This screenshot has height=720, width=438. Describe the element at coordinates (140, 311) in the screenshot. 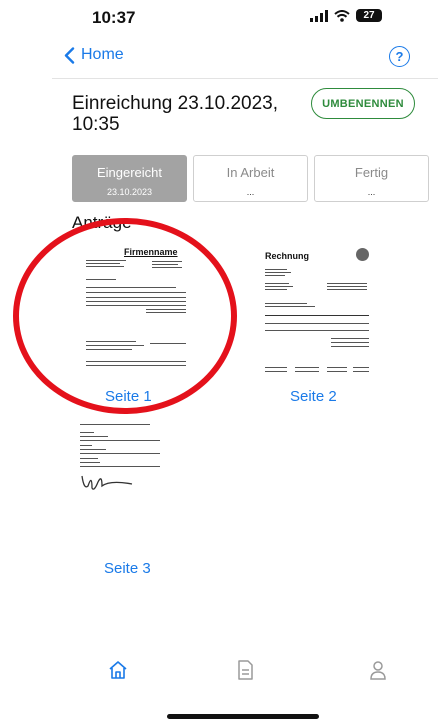

I see `page-thumbnail-1: Firmenname` at that location.